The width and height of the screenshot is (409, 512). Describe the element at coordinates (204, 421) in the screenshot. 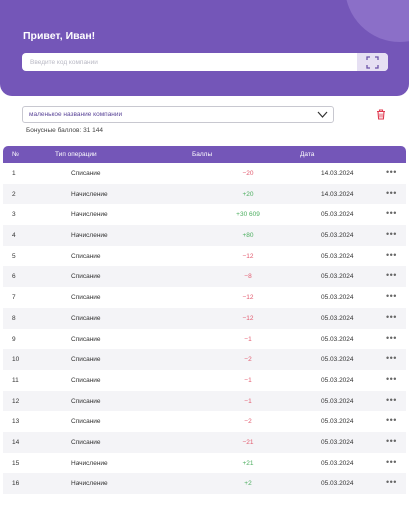

I see `table-row: 13 Списание −2 05.03.2024 •••` at that location.